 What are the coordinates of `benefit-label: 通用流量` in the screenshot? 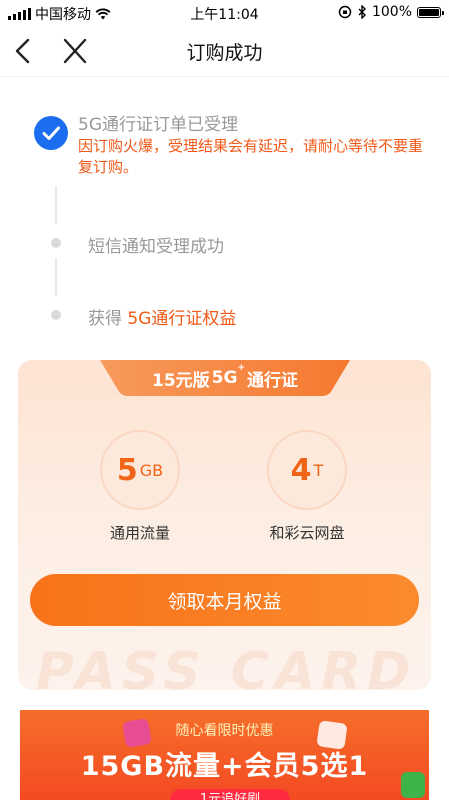 It's located at (139, 533).